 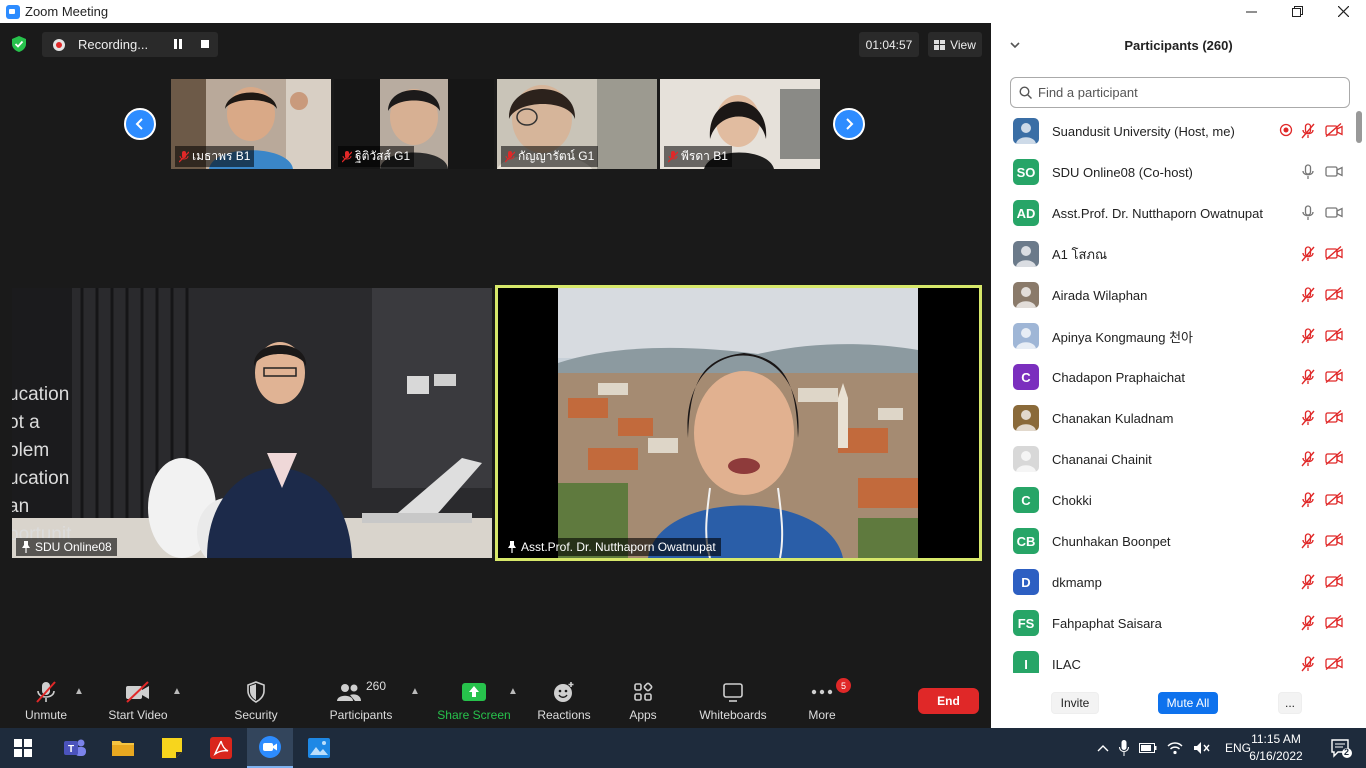 I want to click on taskbar-teams: T, so click(x=75, y=748).